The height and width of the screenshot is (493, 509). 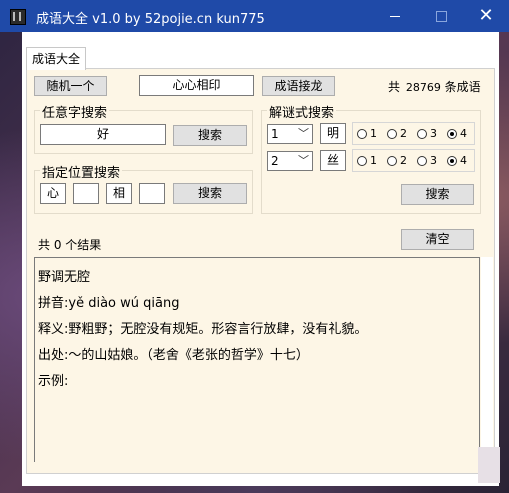 What do you see at coordinates (210, 193) in the screenshot?
I see `position-search-button: 搜索` at bounding box center [210, 193].